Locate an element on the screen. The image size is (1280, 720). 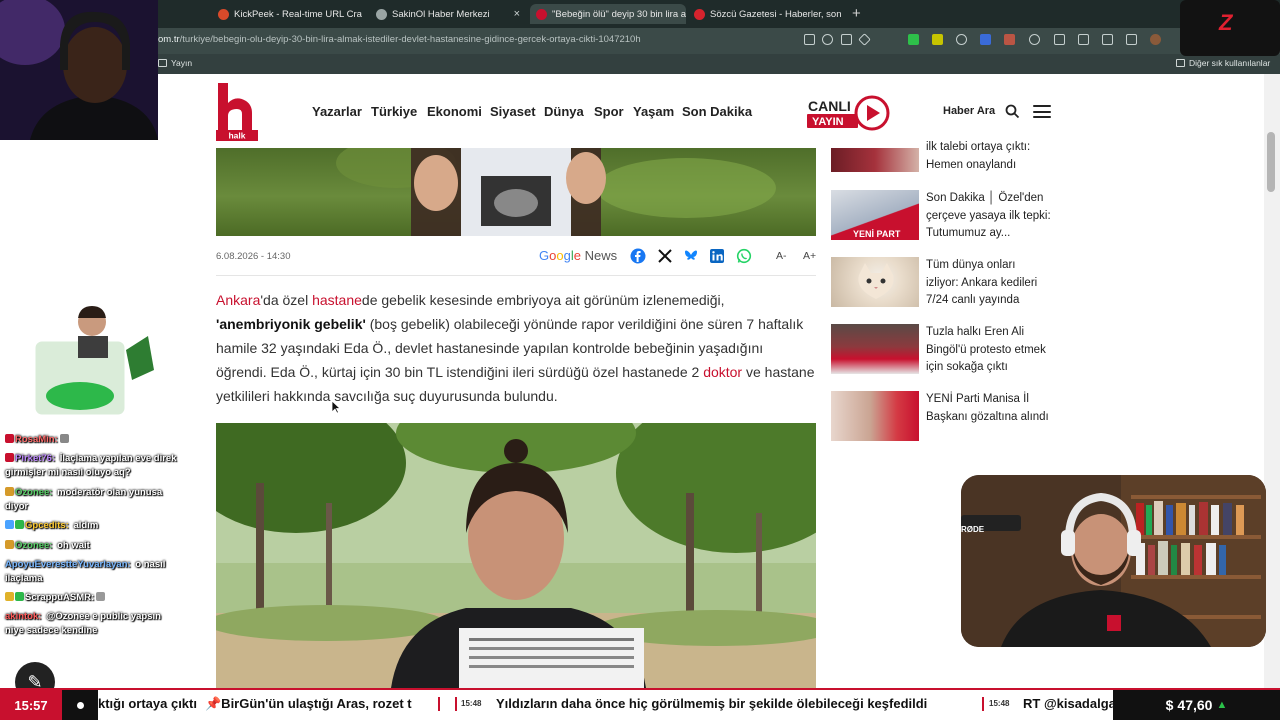
scrollbar-thumb is located at coordinates (1271, 162).